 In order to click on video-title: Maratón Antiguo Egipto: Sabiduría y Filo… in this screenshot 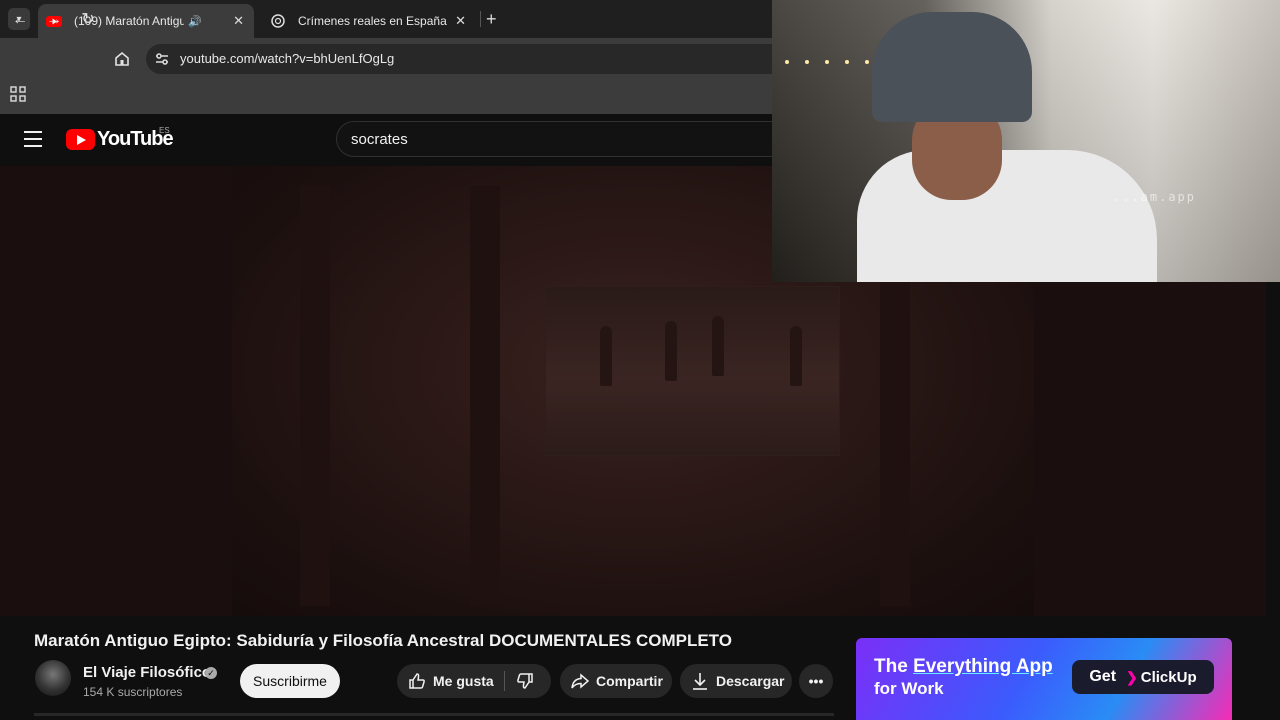, I will do `click(383, 640)`.